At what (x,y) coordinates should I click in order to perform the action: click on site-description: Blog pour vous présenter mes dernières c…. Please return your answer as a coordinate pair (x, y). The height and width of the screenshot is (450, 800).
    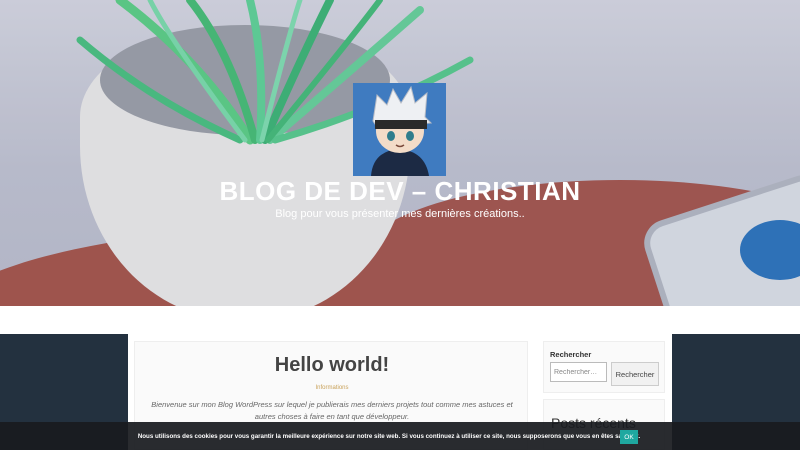
    Looking at the image, I should click on (400, 214).